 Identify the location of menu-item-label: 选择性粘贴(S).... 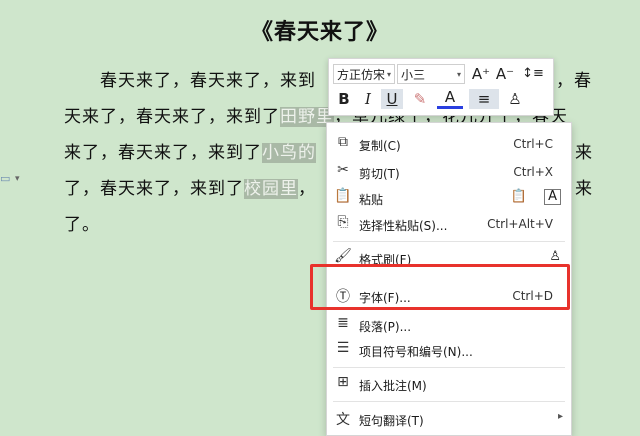
(403, 226).